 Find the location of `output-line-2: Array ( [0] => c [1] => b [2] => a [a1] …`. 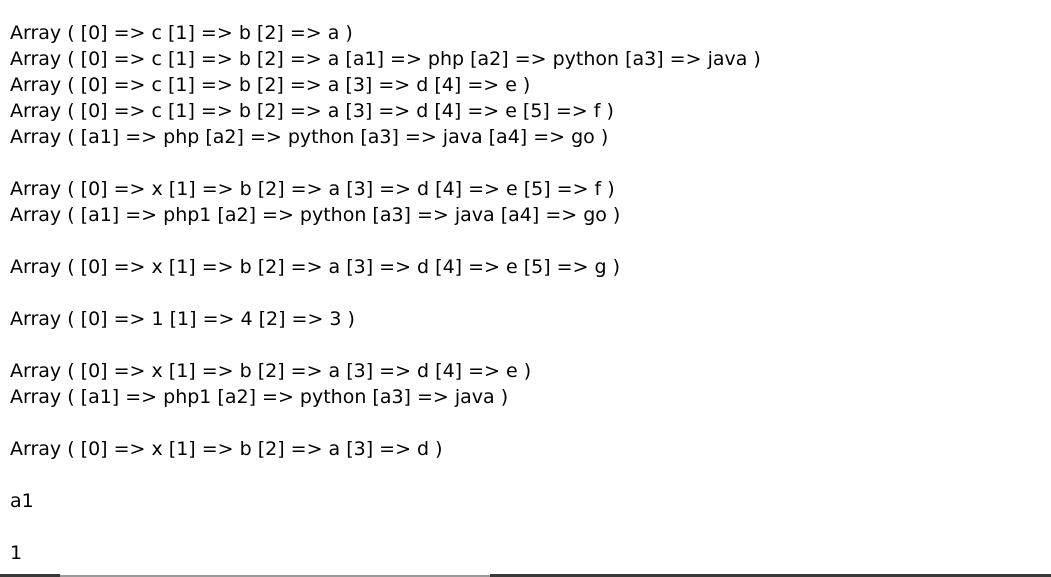

output-line-2: Array ( [0] => c [1] => b [2] => a [a1] … is located at coordinates (385, 59).